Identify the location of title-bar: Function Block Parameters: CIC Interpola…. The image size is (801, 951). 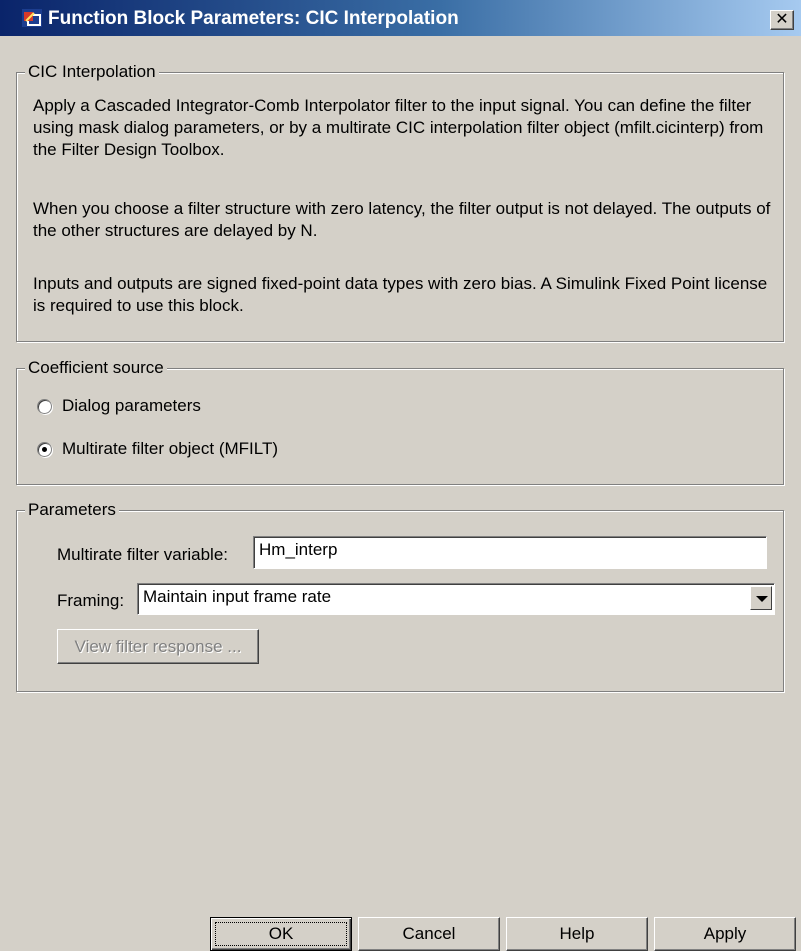
(400, 18).